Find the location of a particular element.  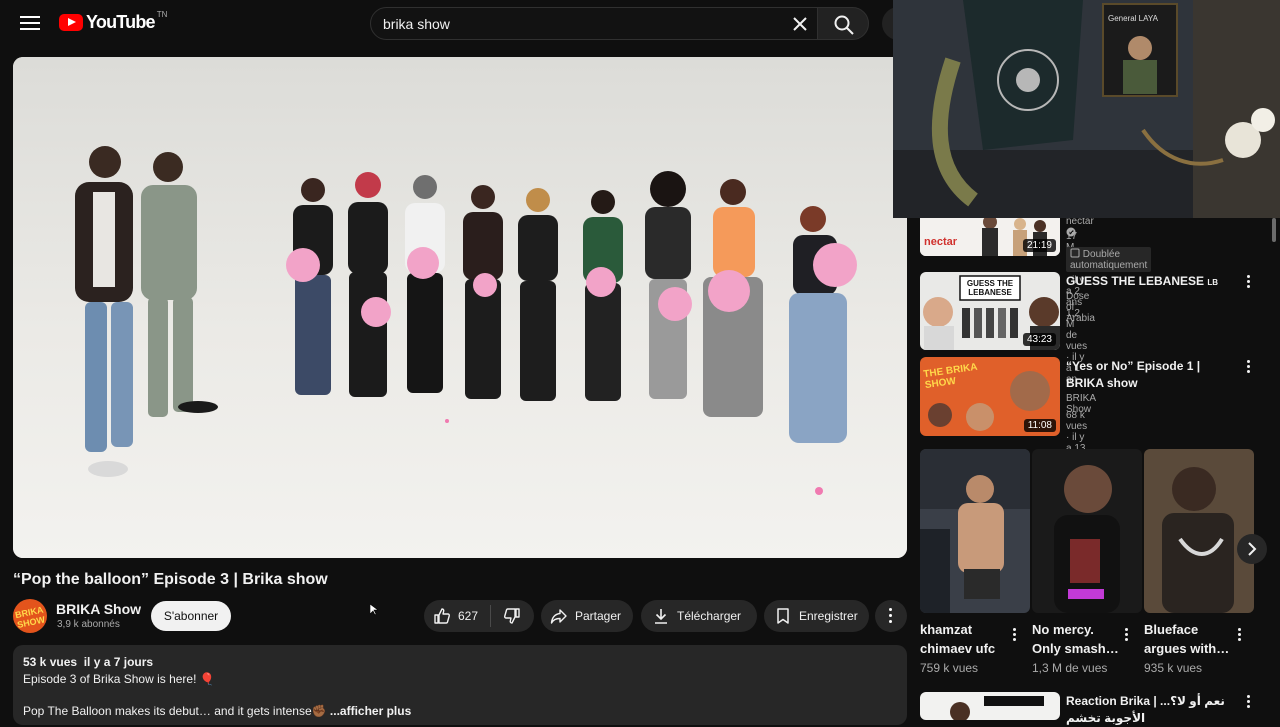

description-line-1: Episode 3 of Brika Show is here! 🎈 is located at coordinates (119, 679).